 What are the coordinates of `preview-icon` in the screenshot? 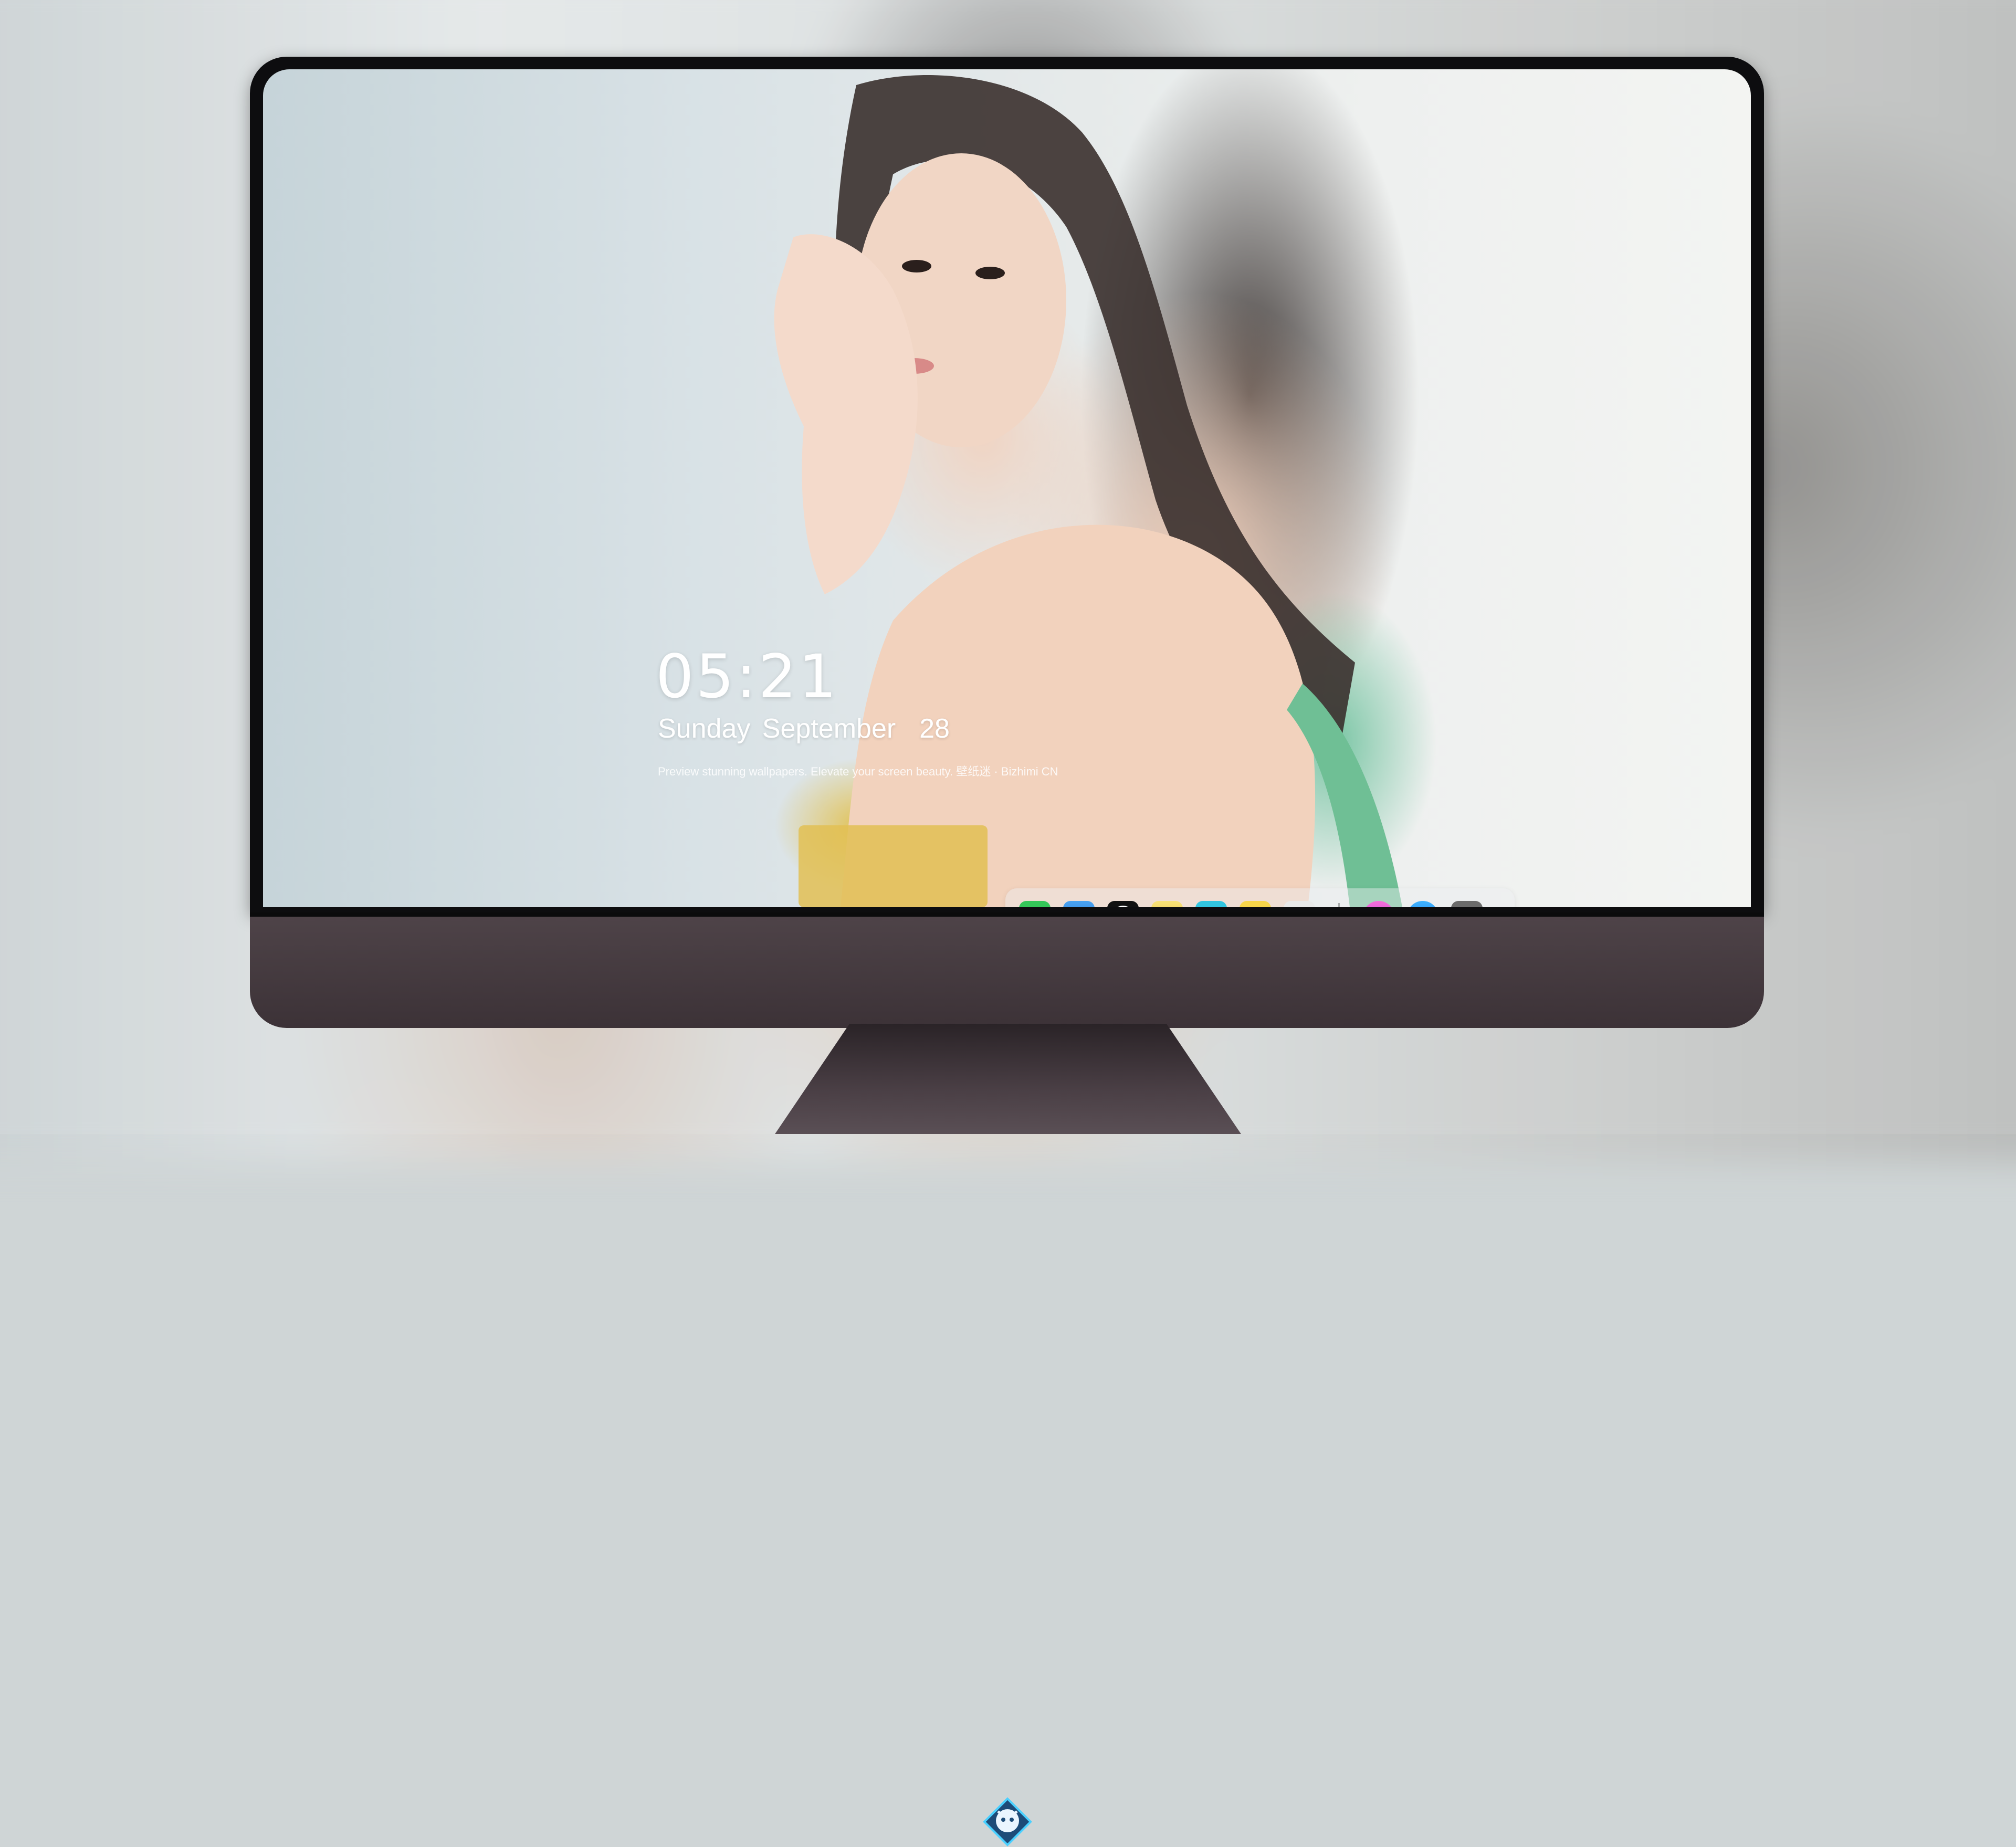 It's located at (1167, 904).